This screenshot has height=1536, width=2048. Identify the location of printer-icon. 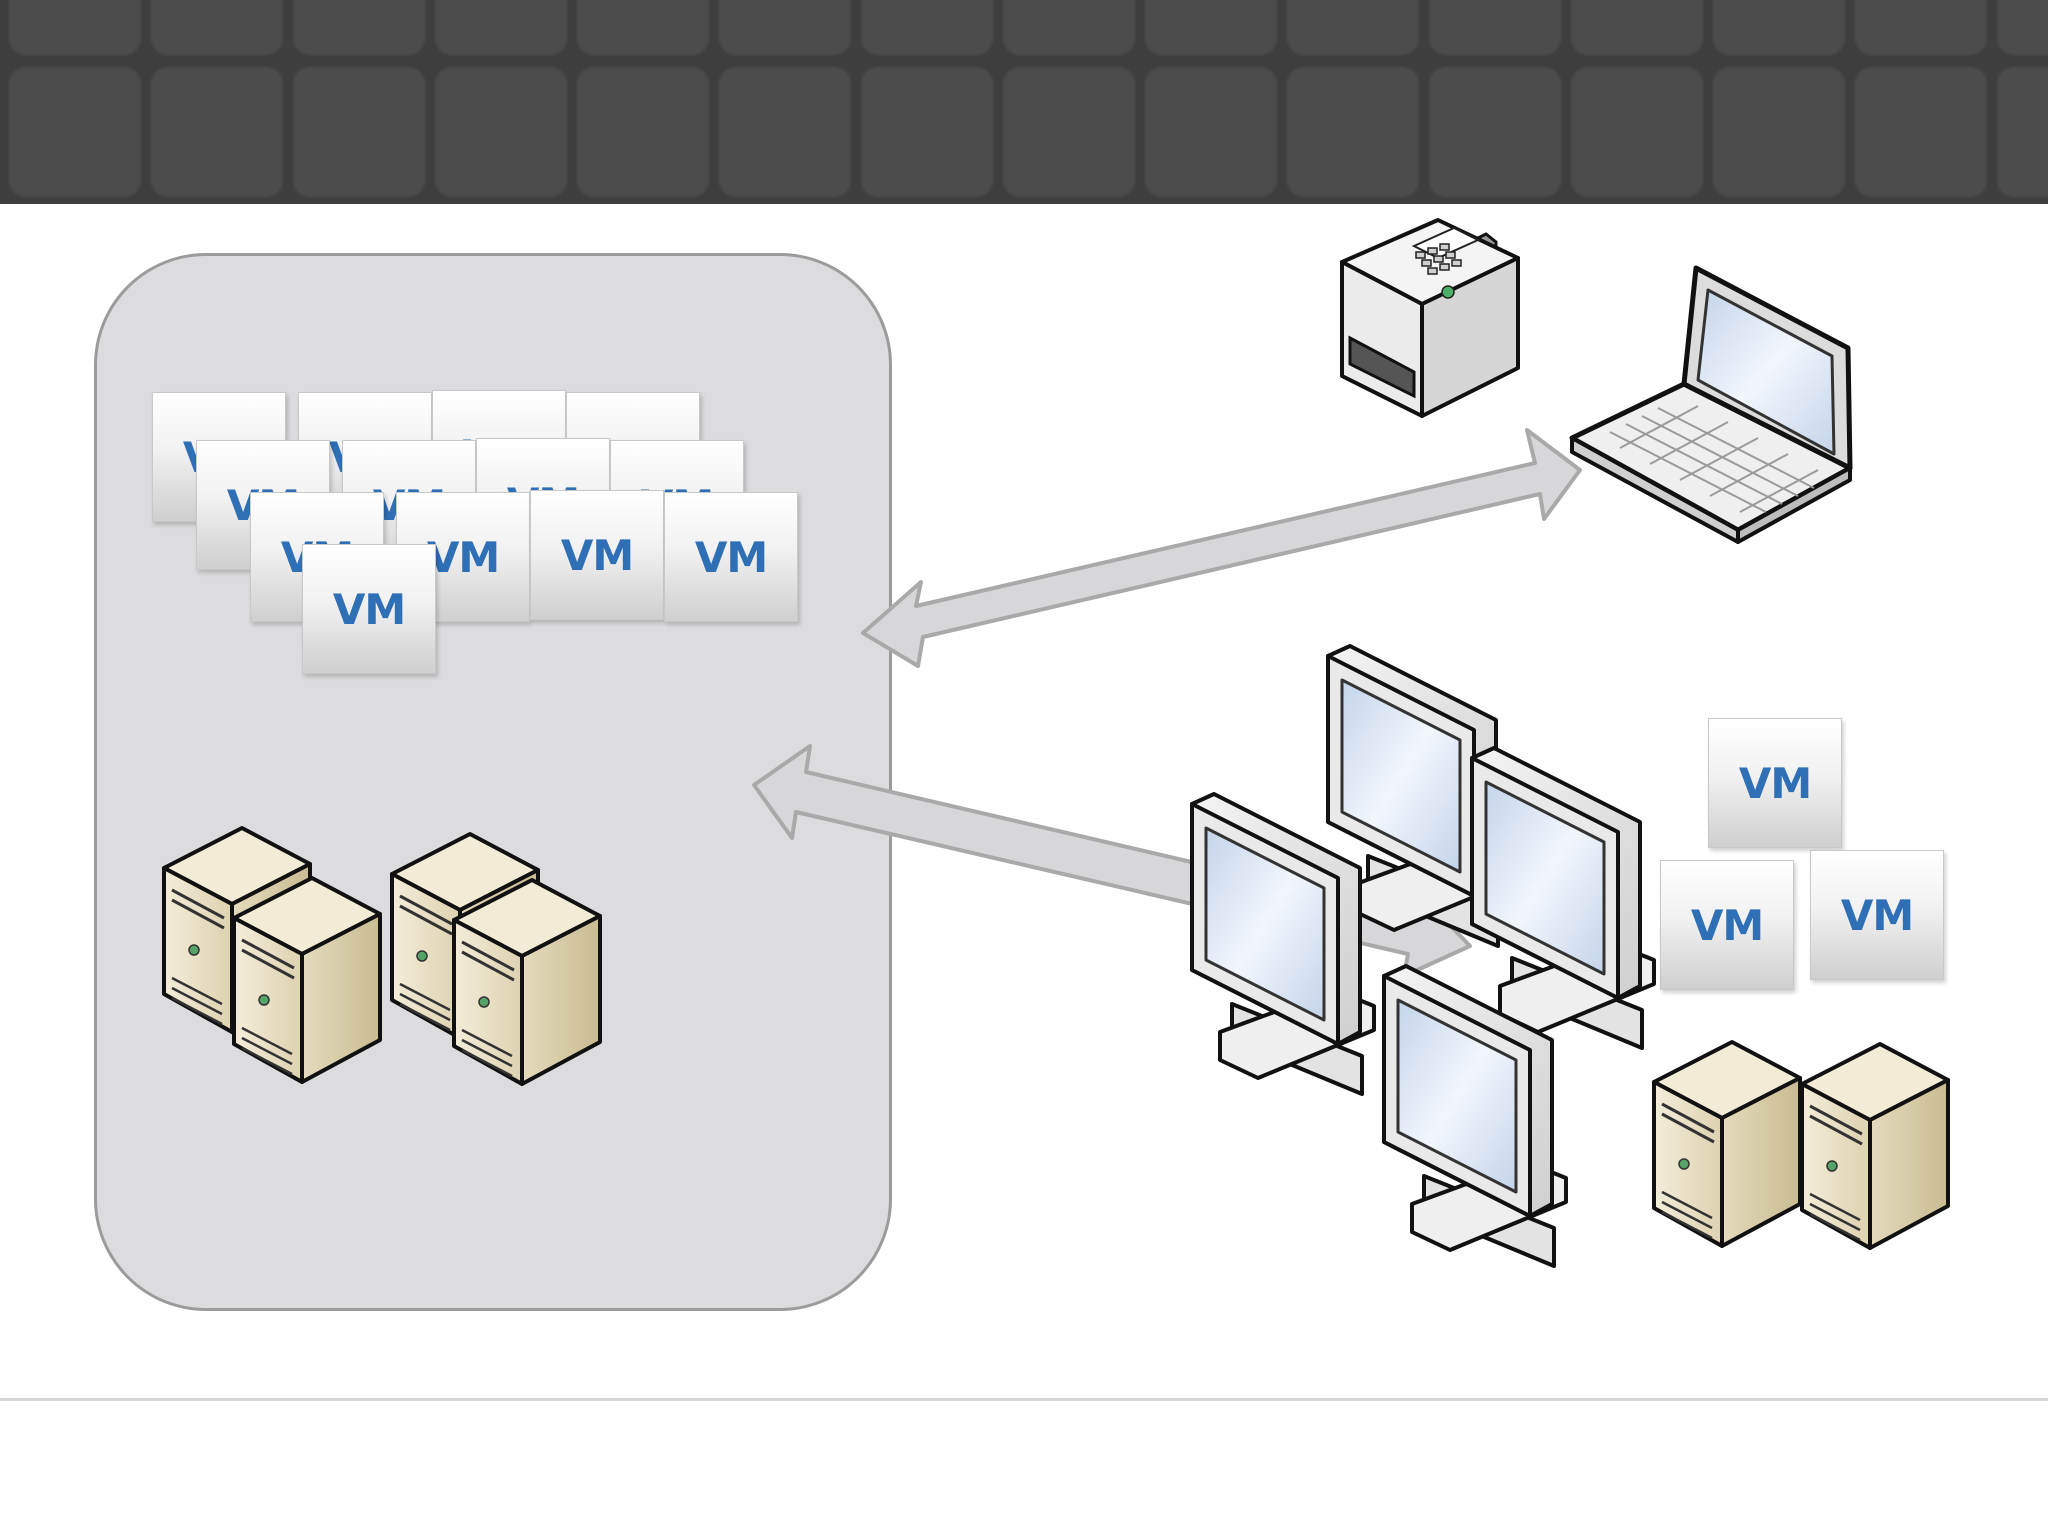
(1430, 318).